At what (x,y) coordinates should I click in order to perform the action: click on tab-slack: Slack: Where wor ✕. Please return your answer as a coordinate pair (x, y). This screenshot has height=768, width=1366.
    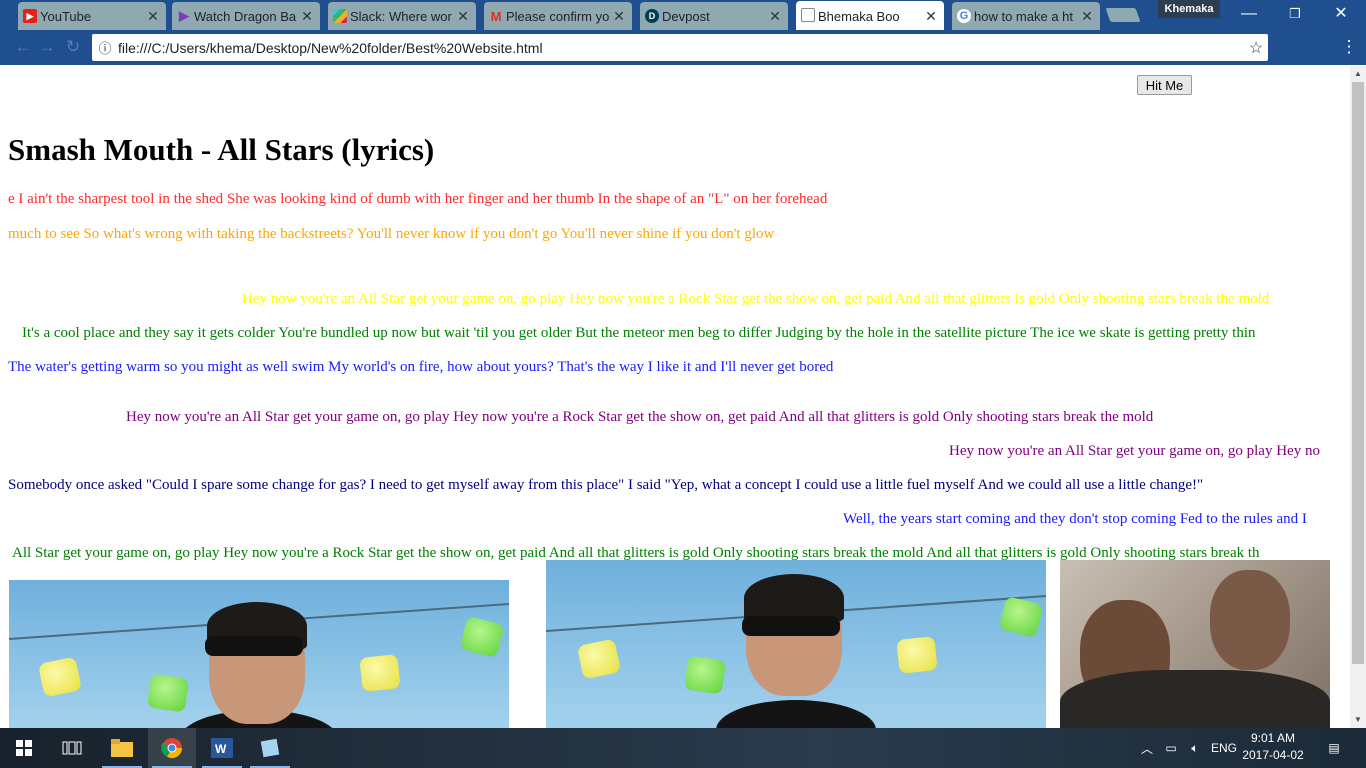
    Looking at the image, I should click on (402, 16).